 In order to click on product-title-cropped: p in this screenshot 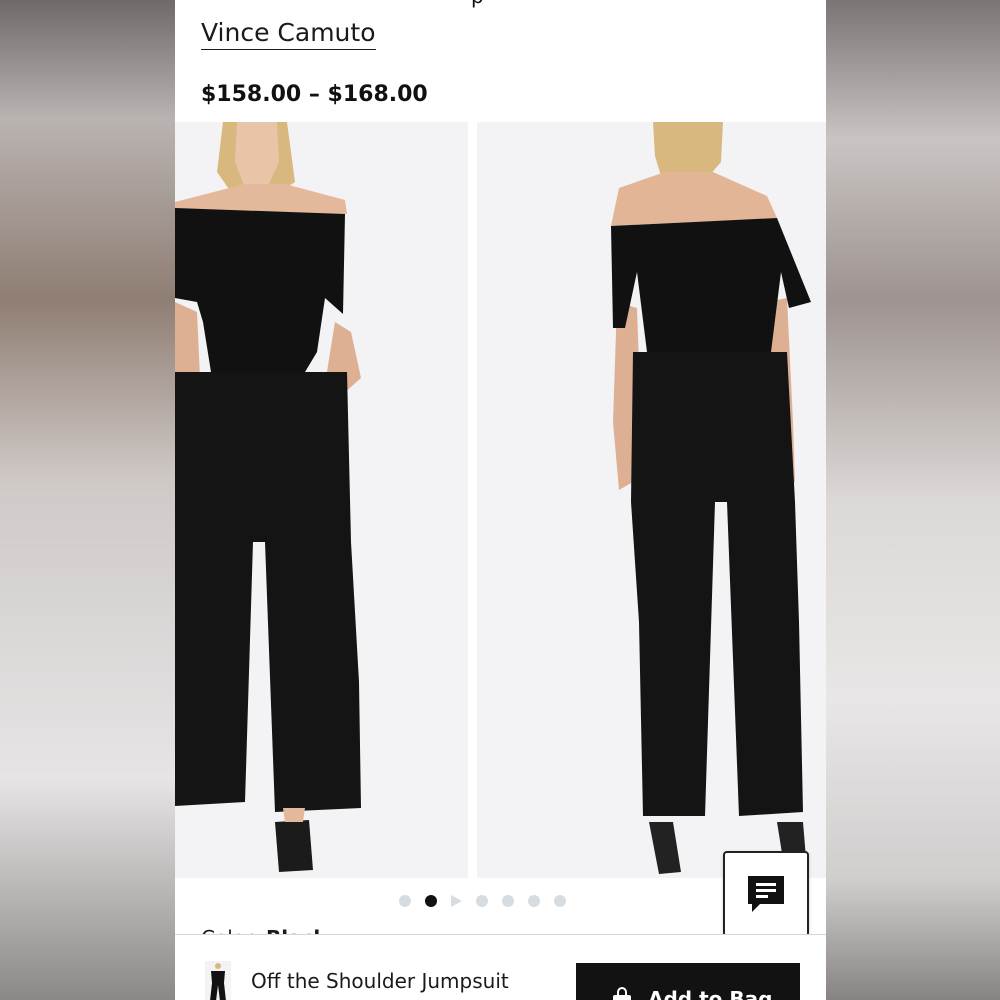, I will do `click(481, 3)`.